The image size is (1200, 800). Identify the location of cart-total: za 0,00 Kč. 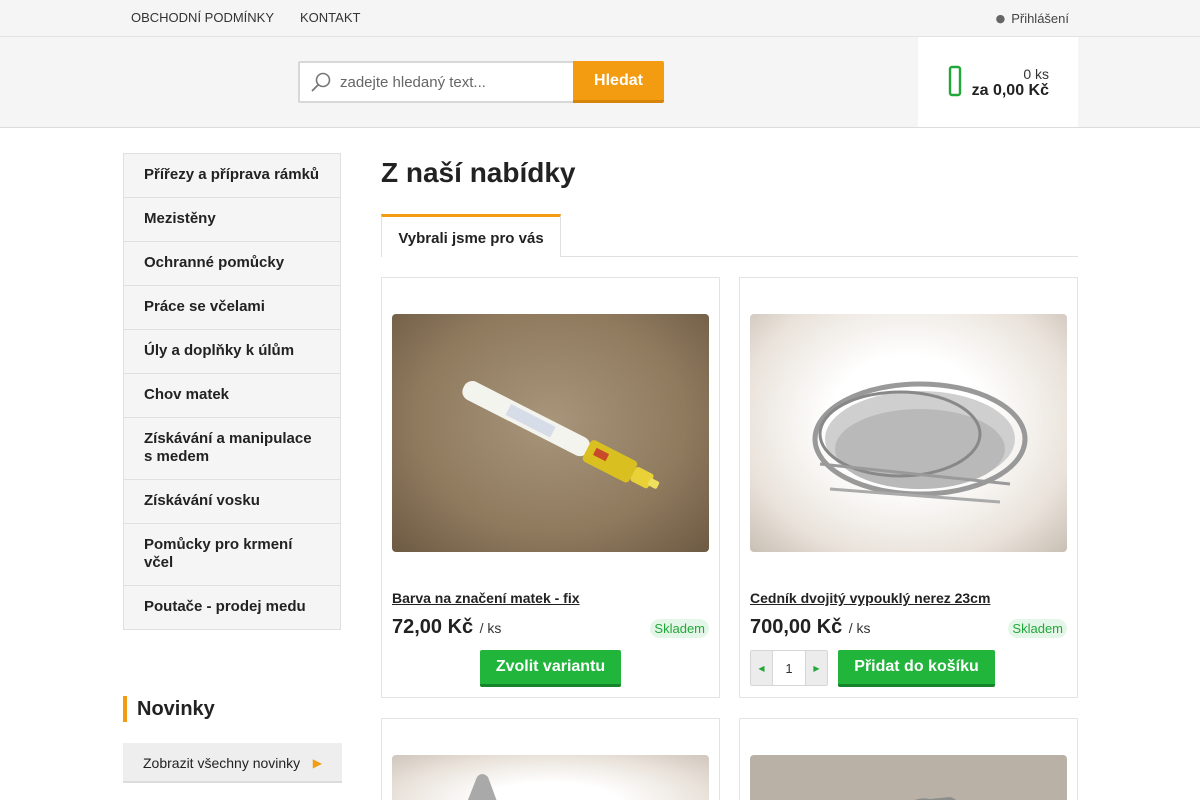
(1010, 90).